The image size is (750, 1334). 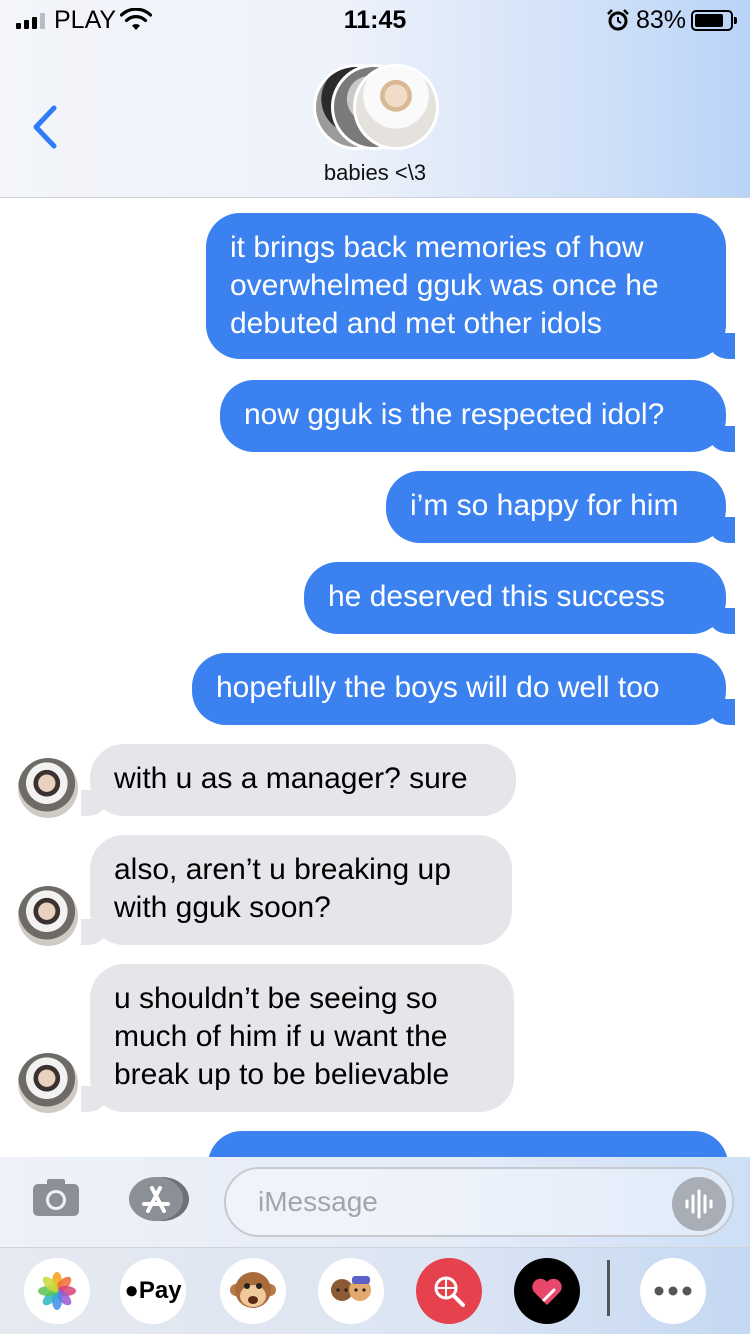 I want to click on message-bubble-outgoing-partial, so click(x=468, y=1144).